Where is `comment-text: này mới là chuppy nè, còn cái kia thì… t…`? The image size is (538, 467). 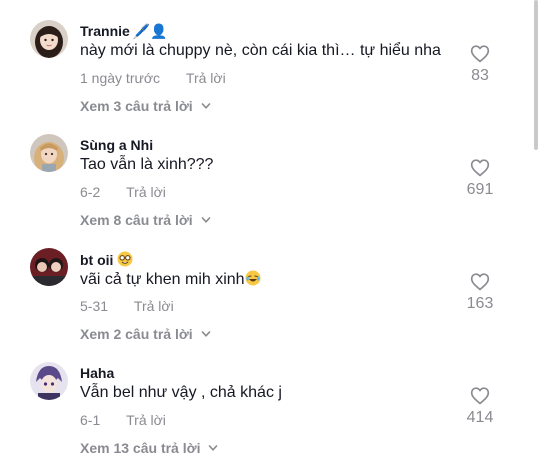
comment-text: này mới là chuppy nè, còn cái kia thì… t… is located at coordinates (260, 50).